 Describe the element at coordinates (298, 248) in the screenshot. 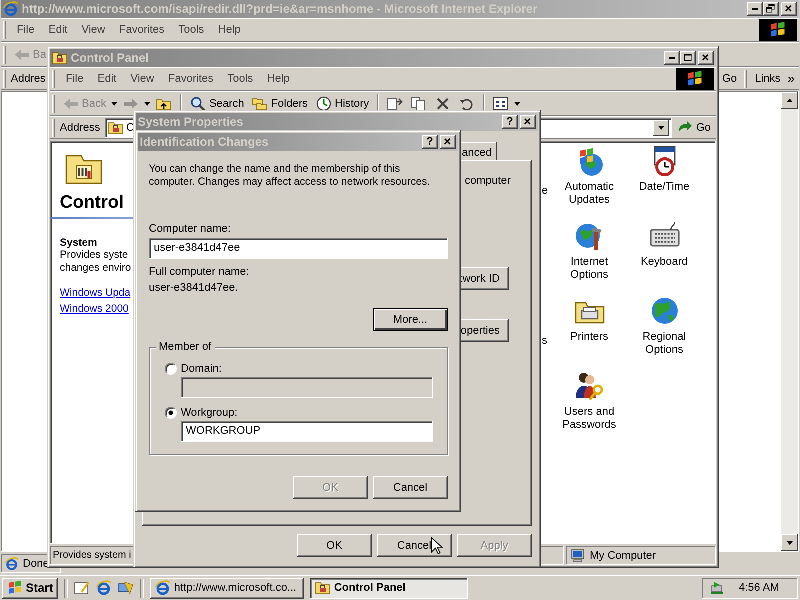

I see `text-field: user-e3841d47ee` at that location.